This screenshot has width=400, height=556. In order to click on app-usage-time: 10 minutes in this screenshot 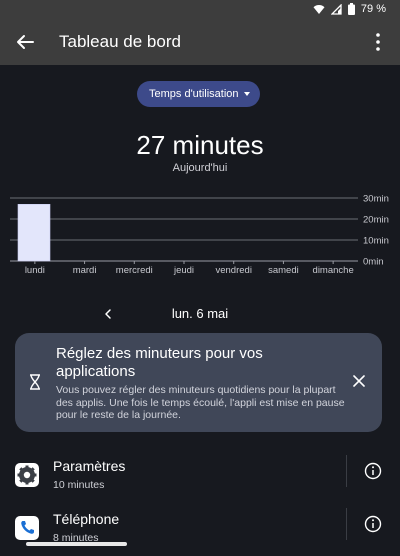, I will do `click(79, 485)`.